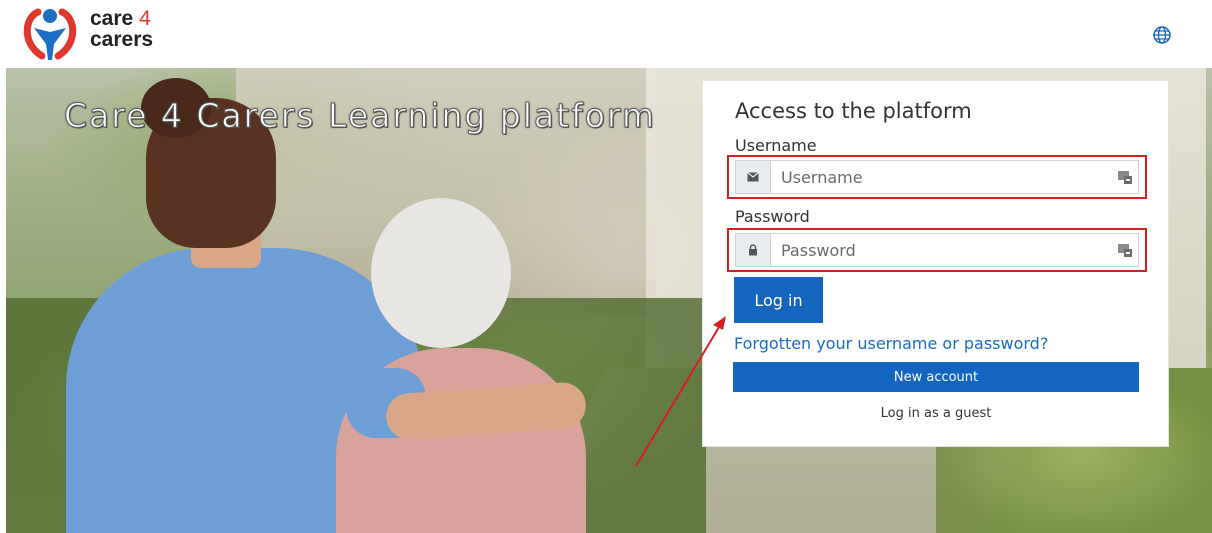 The width and height of the screenshot is (1212, 533). I want to click on logo-word-care: care, so click(112, 18).